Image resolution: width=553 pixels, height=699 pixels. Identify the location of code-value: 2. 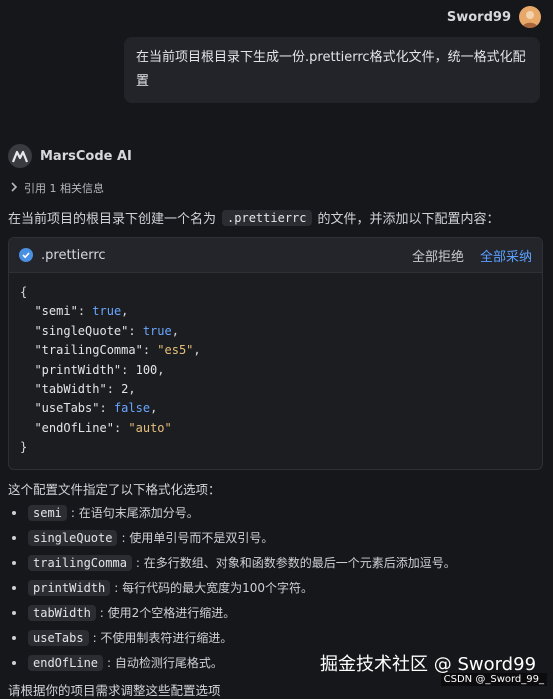
(125, 389).